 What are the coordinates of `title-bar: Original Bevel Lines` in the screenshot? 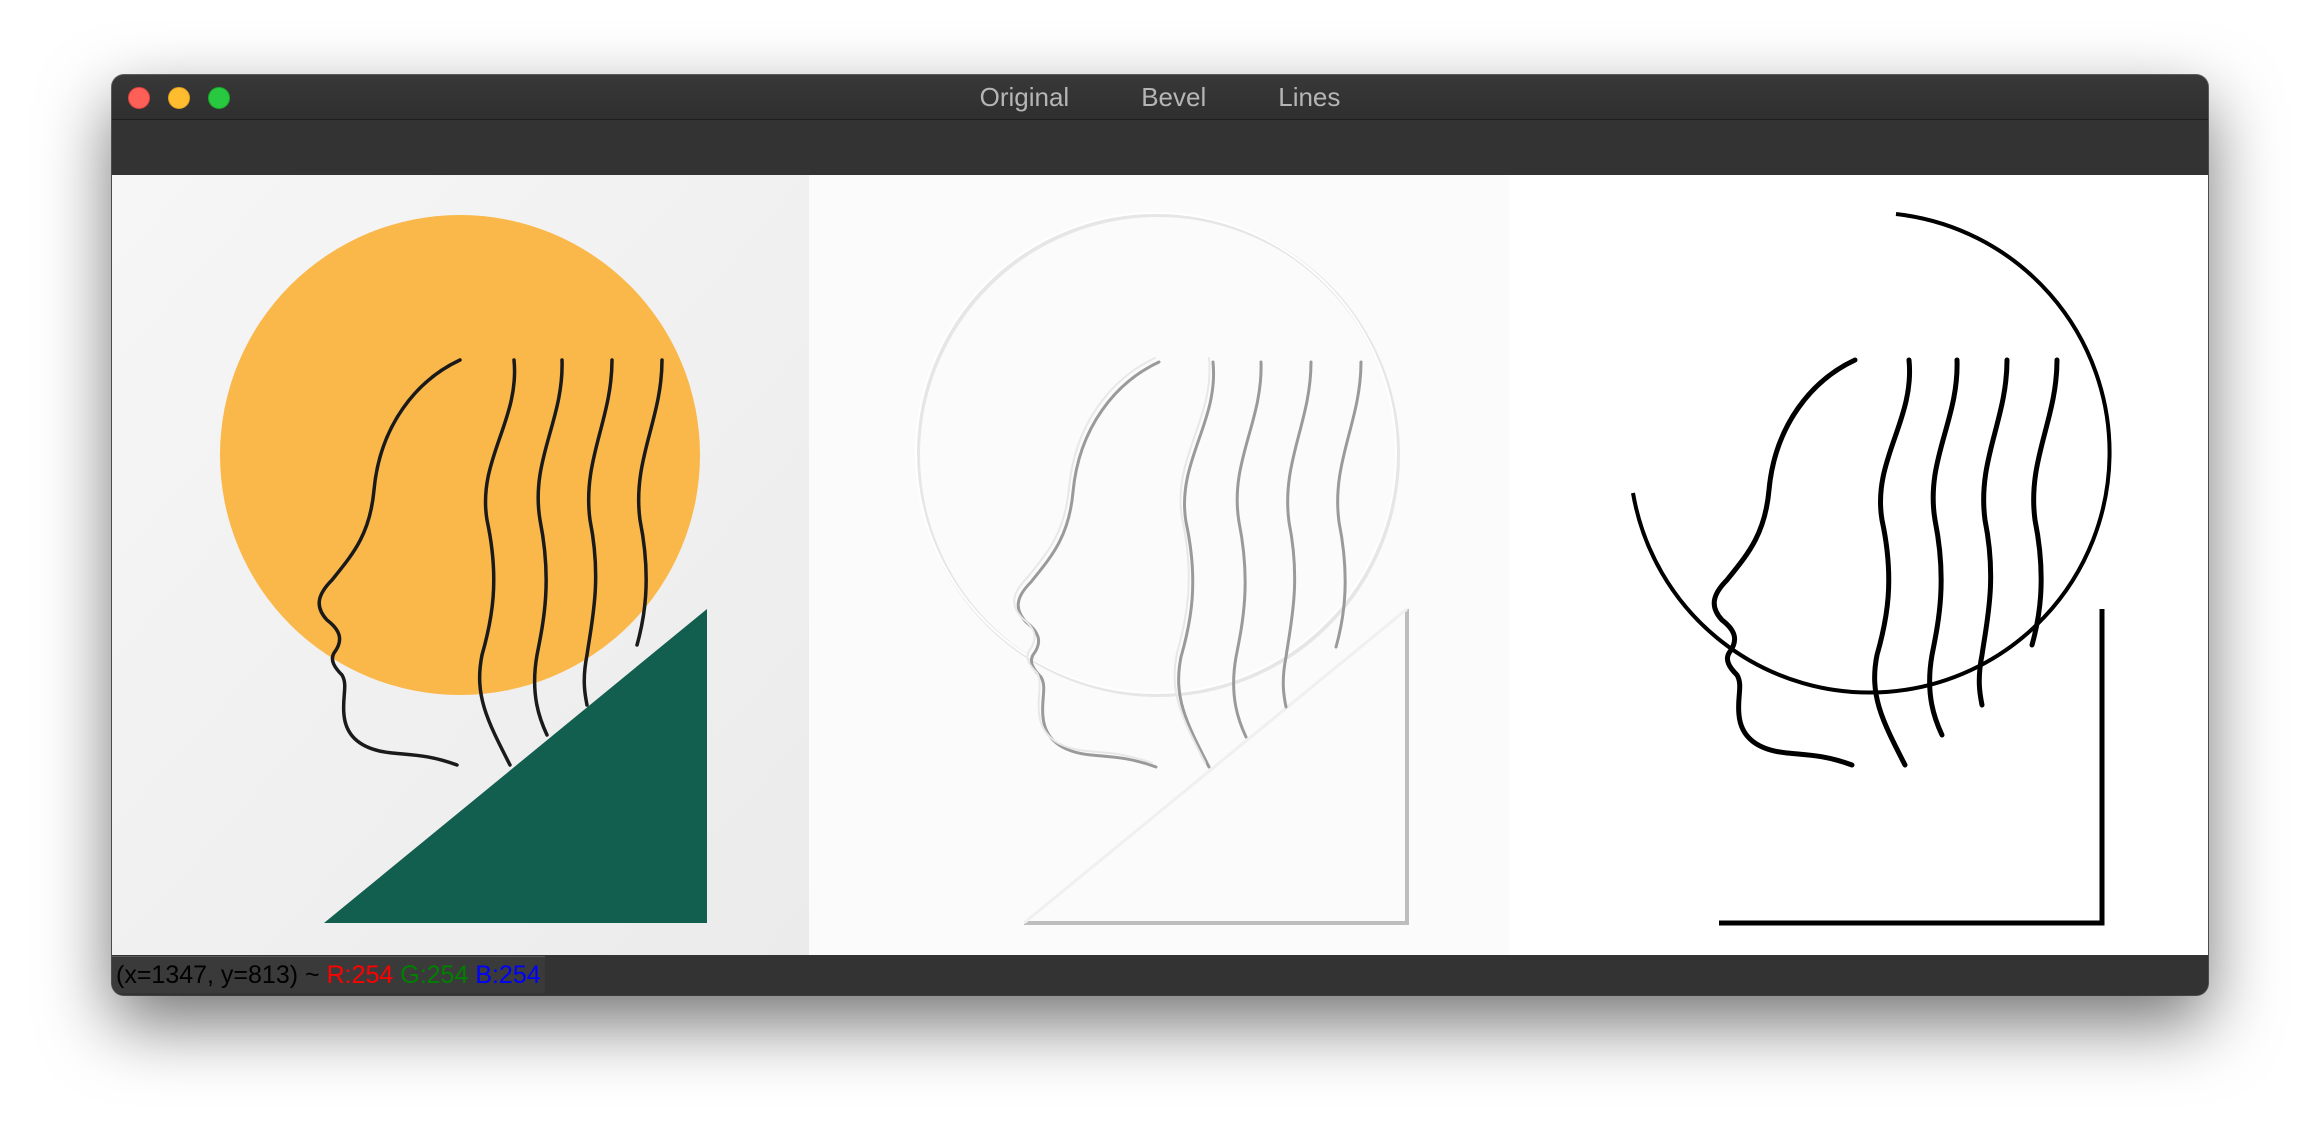 It's located at (1160, 97).